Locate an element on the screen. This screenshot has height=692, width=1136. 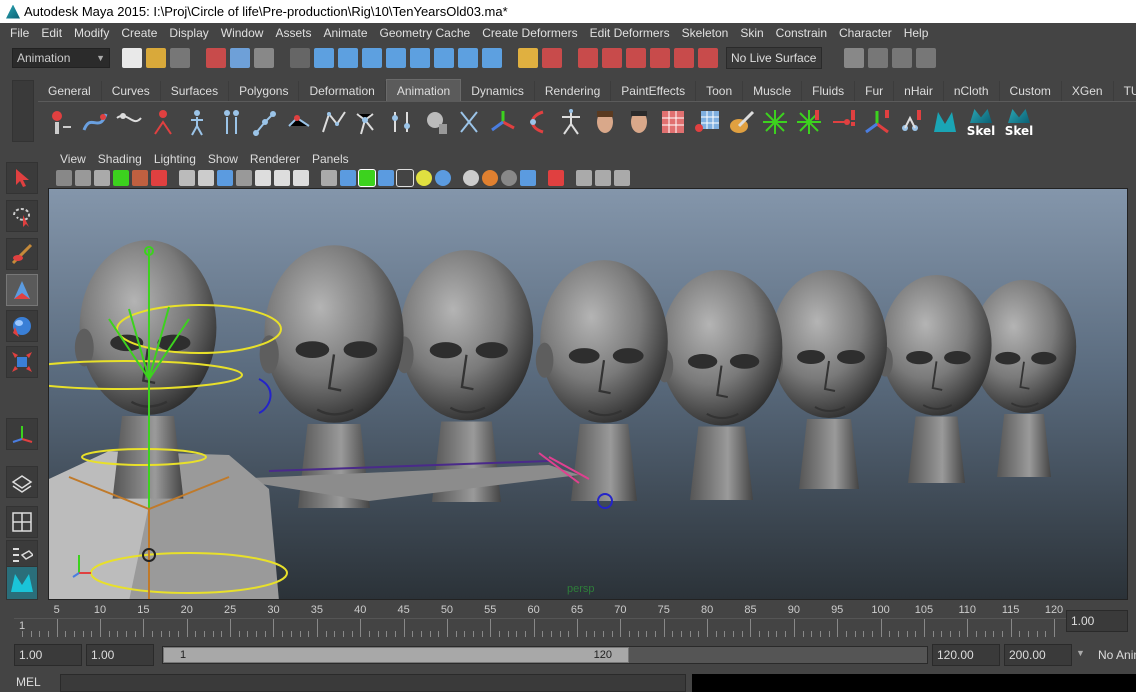
resolution-gate-icon is located at coordinates (225, 178).